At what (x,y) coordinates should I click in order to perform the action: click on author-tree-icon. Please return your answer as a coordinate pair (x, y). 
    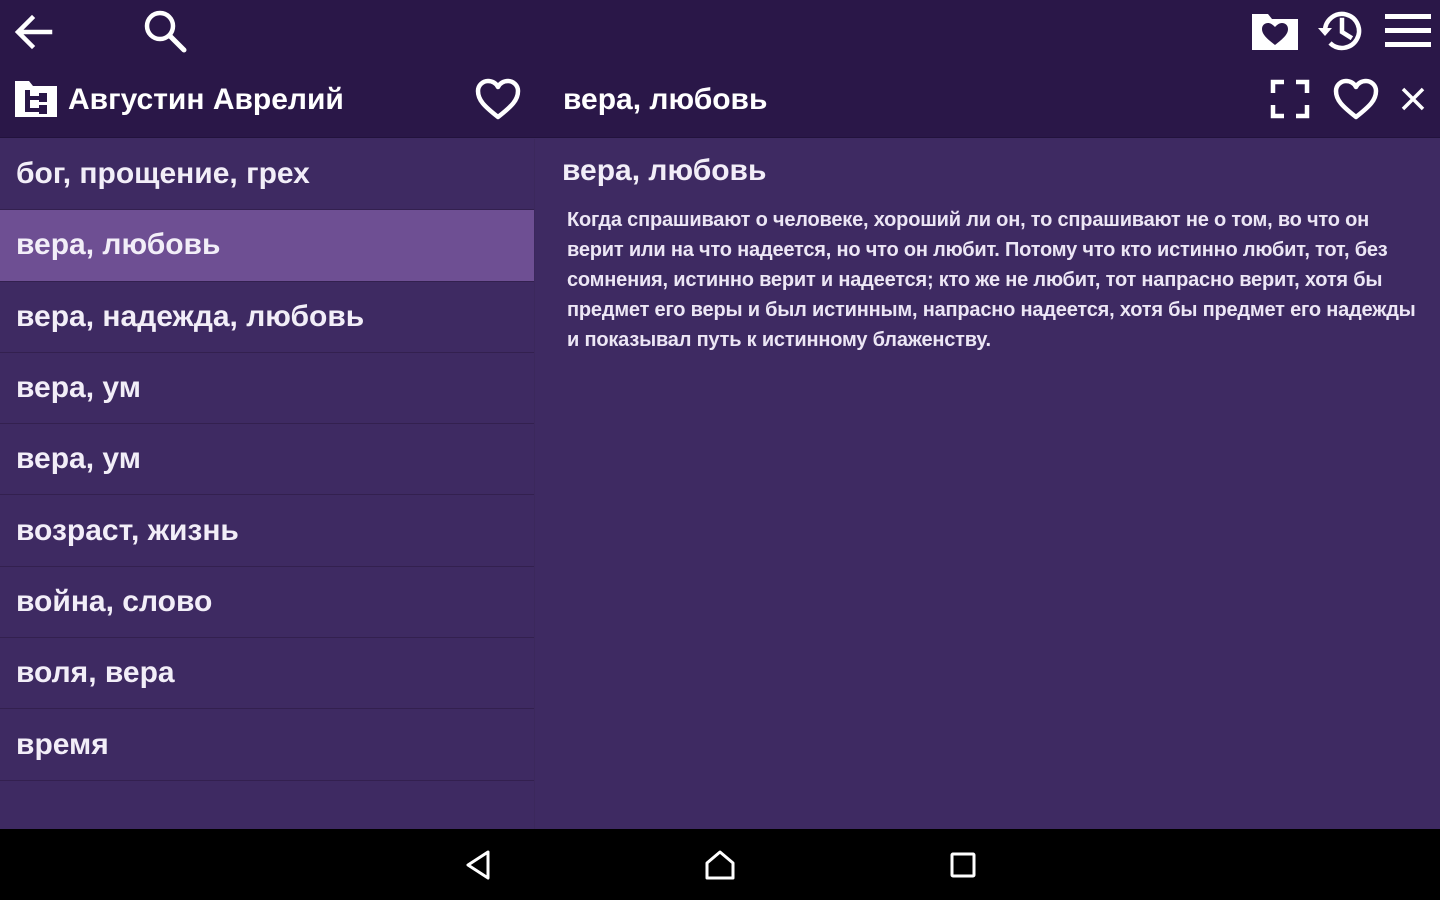
    Looking at the image, I should click on (36, 99).